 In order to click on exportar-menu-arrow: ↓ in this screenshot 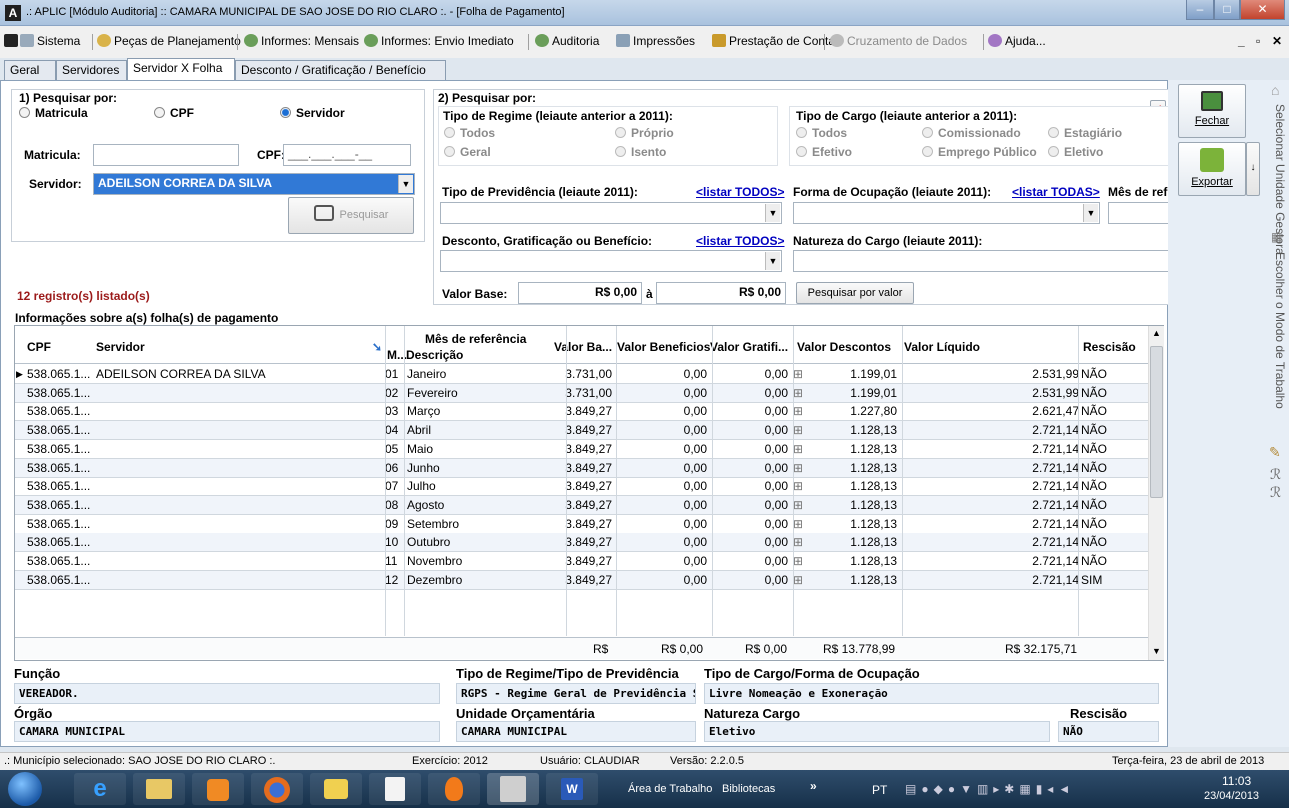, I will do `click(1253, 169)`.